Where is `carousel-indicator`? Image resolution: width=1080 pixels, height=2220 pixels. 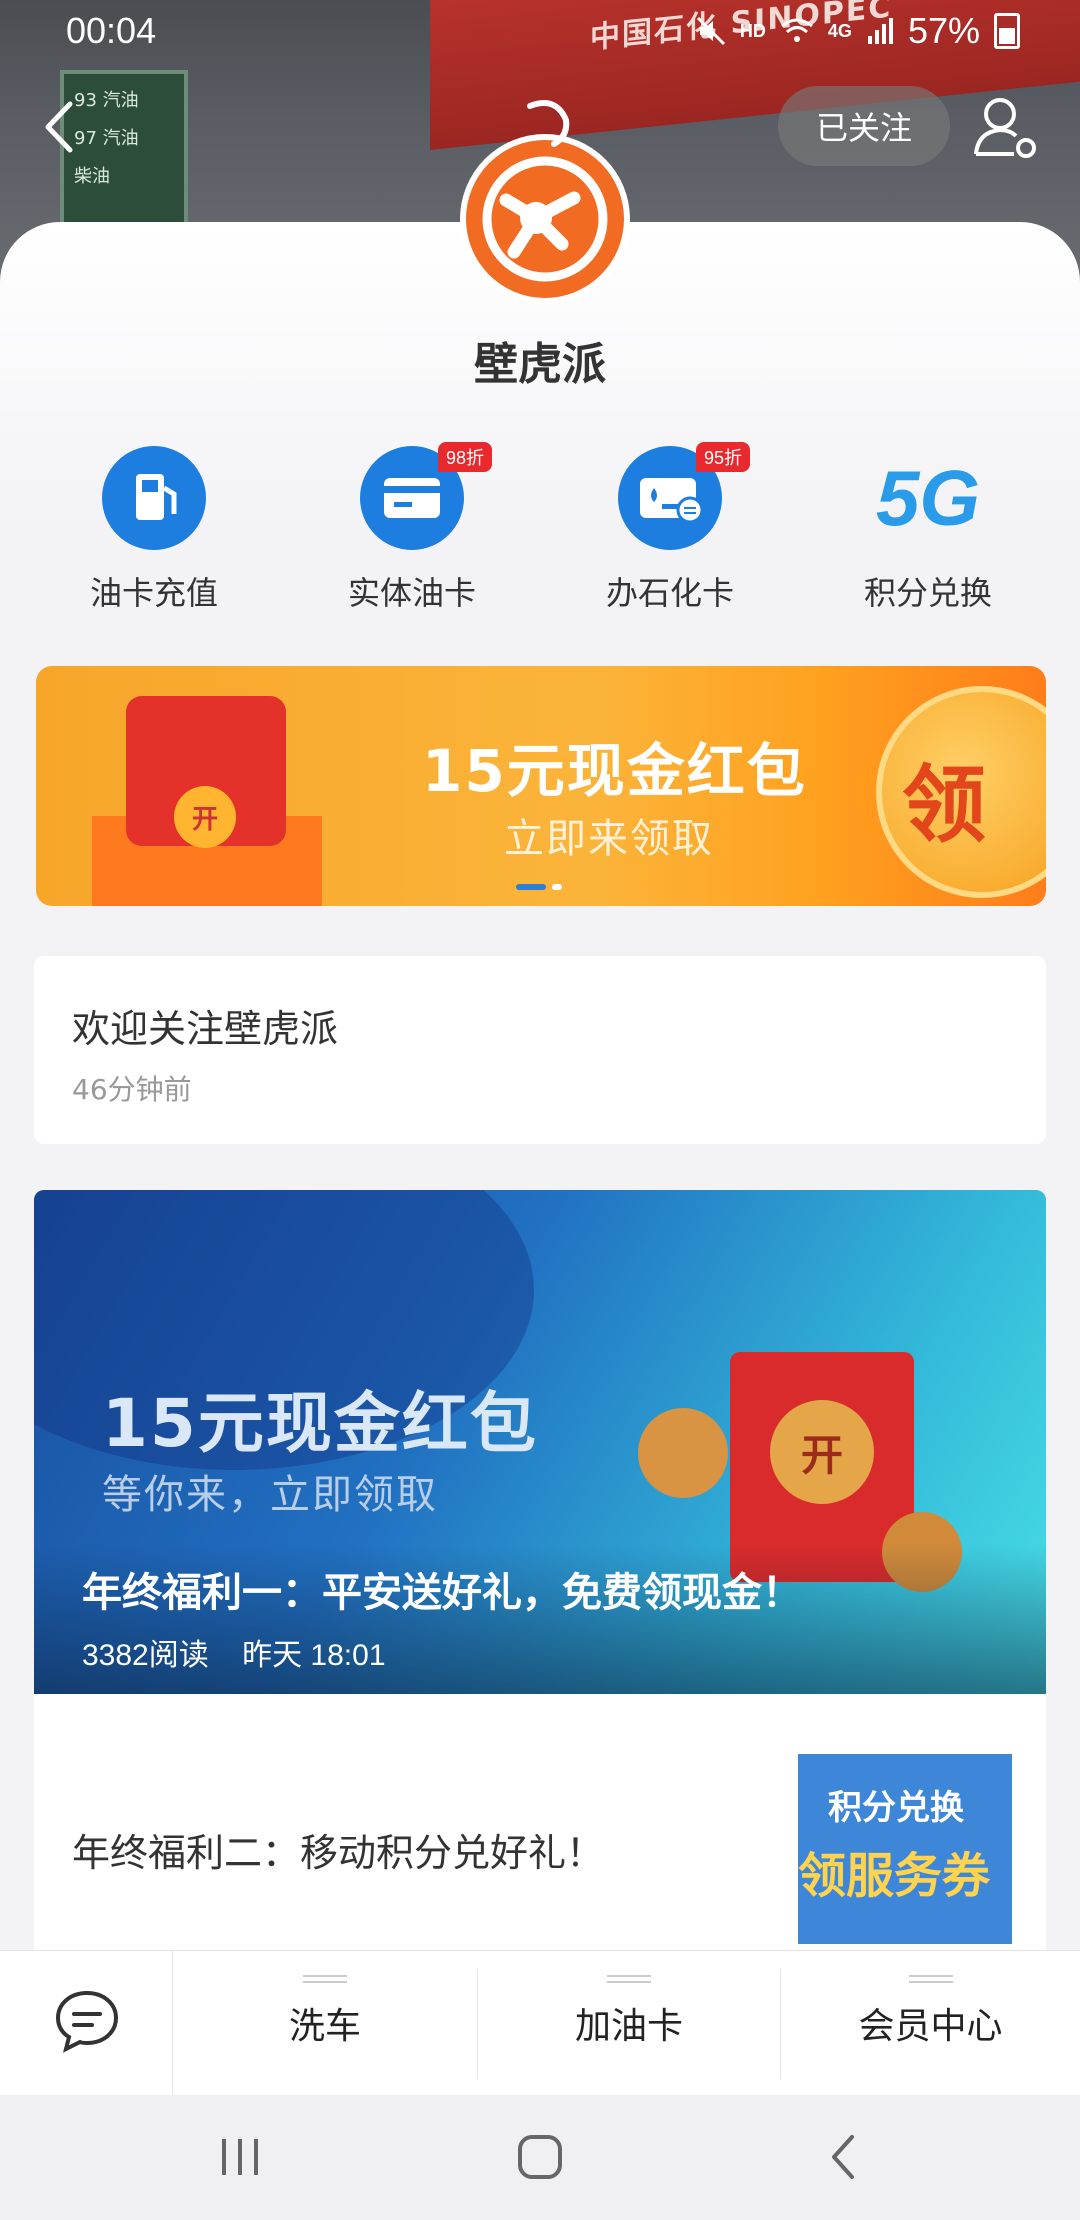 carousel-indicator is located at coordinates (539, 887).